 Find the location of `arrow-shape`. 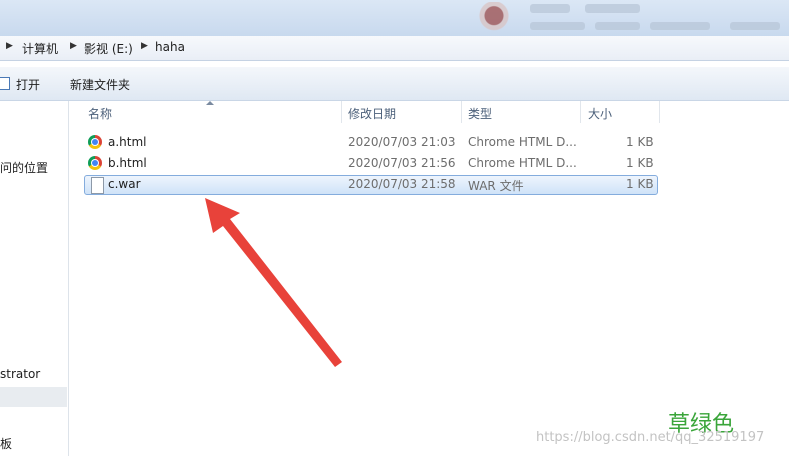

arrow-shape is located at coordinates (273, 282).